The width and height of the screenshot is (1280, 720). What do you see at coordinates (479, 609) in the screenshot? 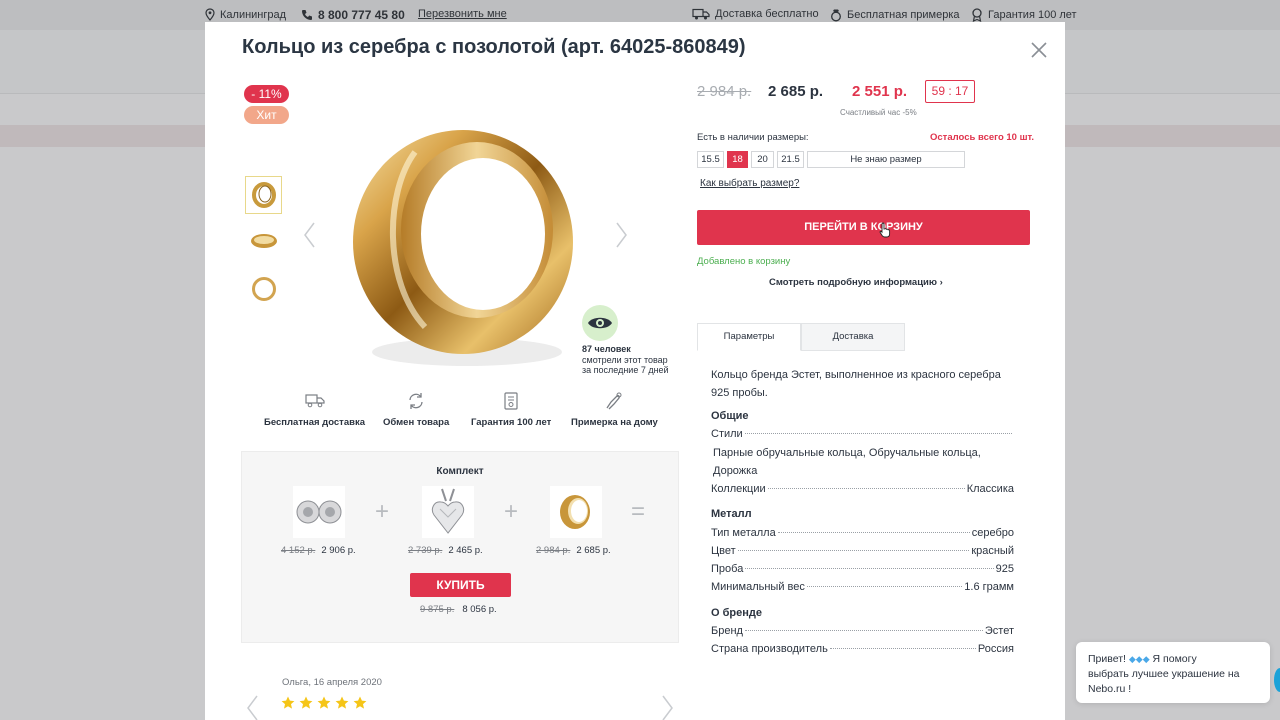
I see `bundle-total-price: 8 056 р.` at bounding box center [479, 609].